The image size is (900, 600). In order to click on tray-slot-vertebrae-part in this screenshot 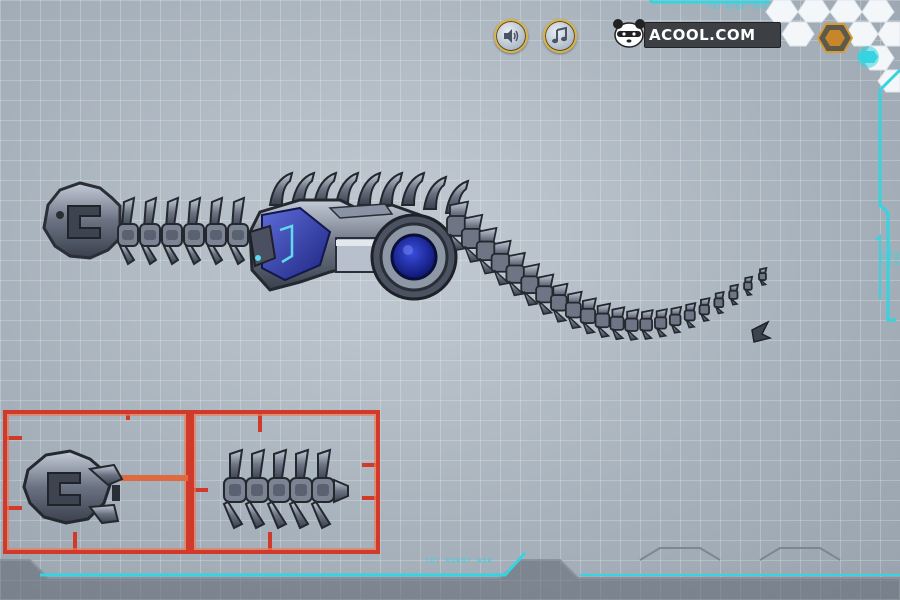, I will do `click(286, 493)`.